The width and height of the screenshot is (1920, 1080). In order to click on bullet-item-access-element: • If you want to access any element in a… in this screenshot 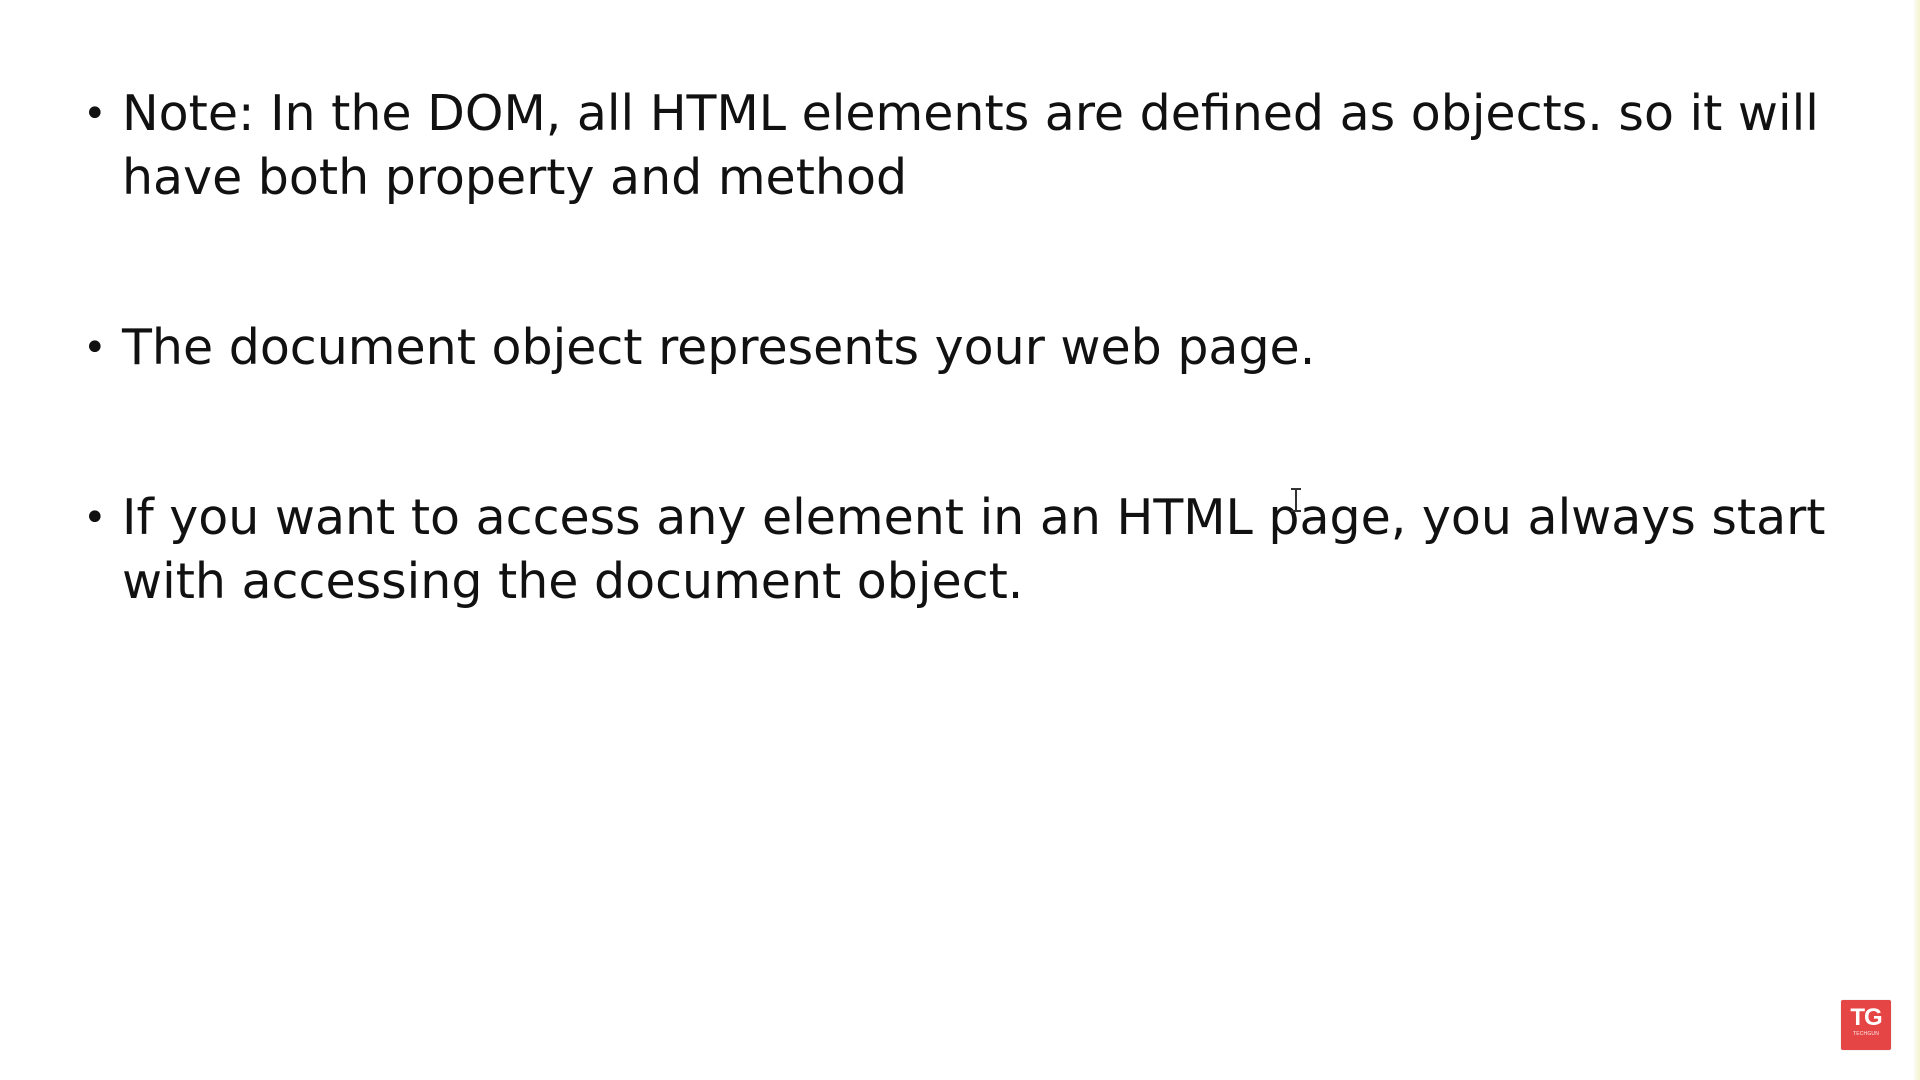, I will do `click(960, 550)`.